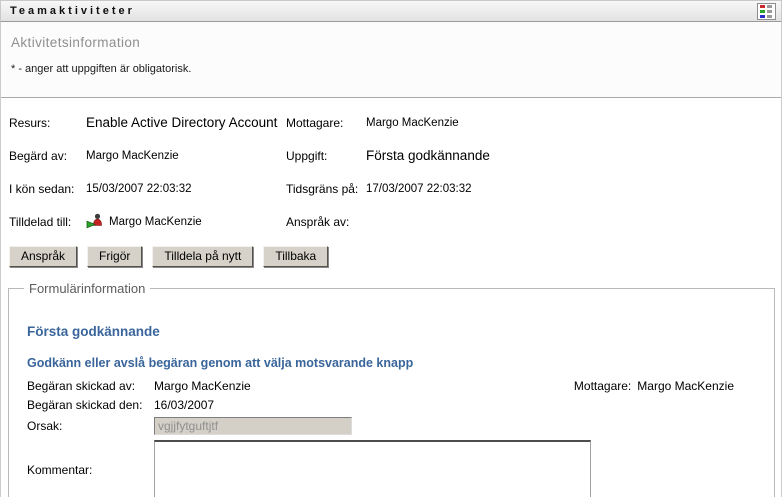 The width and height of the screenshot is (782, 497). I want to click on resource-value: Enable Active Directory Account, so click(182, 122).